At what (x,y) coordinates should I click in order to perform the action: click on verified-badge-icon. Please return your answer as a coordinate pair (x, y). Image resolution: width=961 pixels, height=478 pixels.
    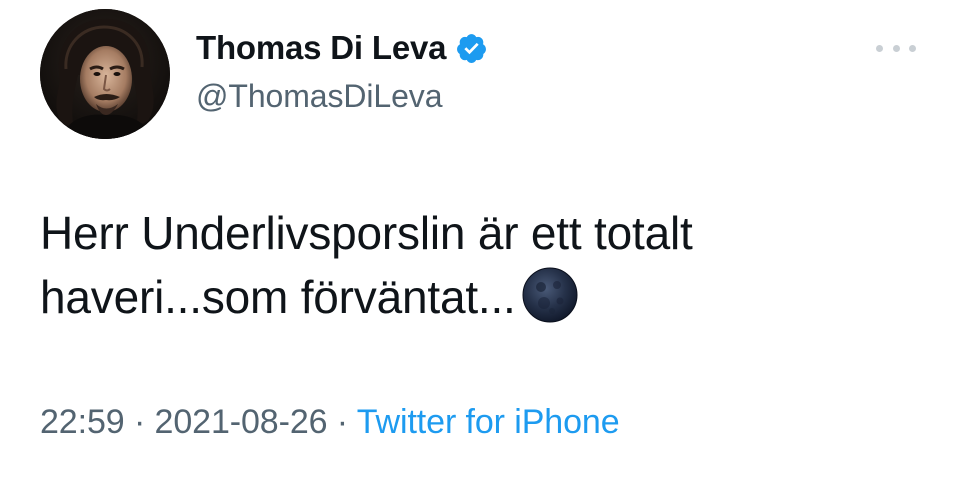
    Looking at the image, I should click on (471, 48).